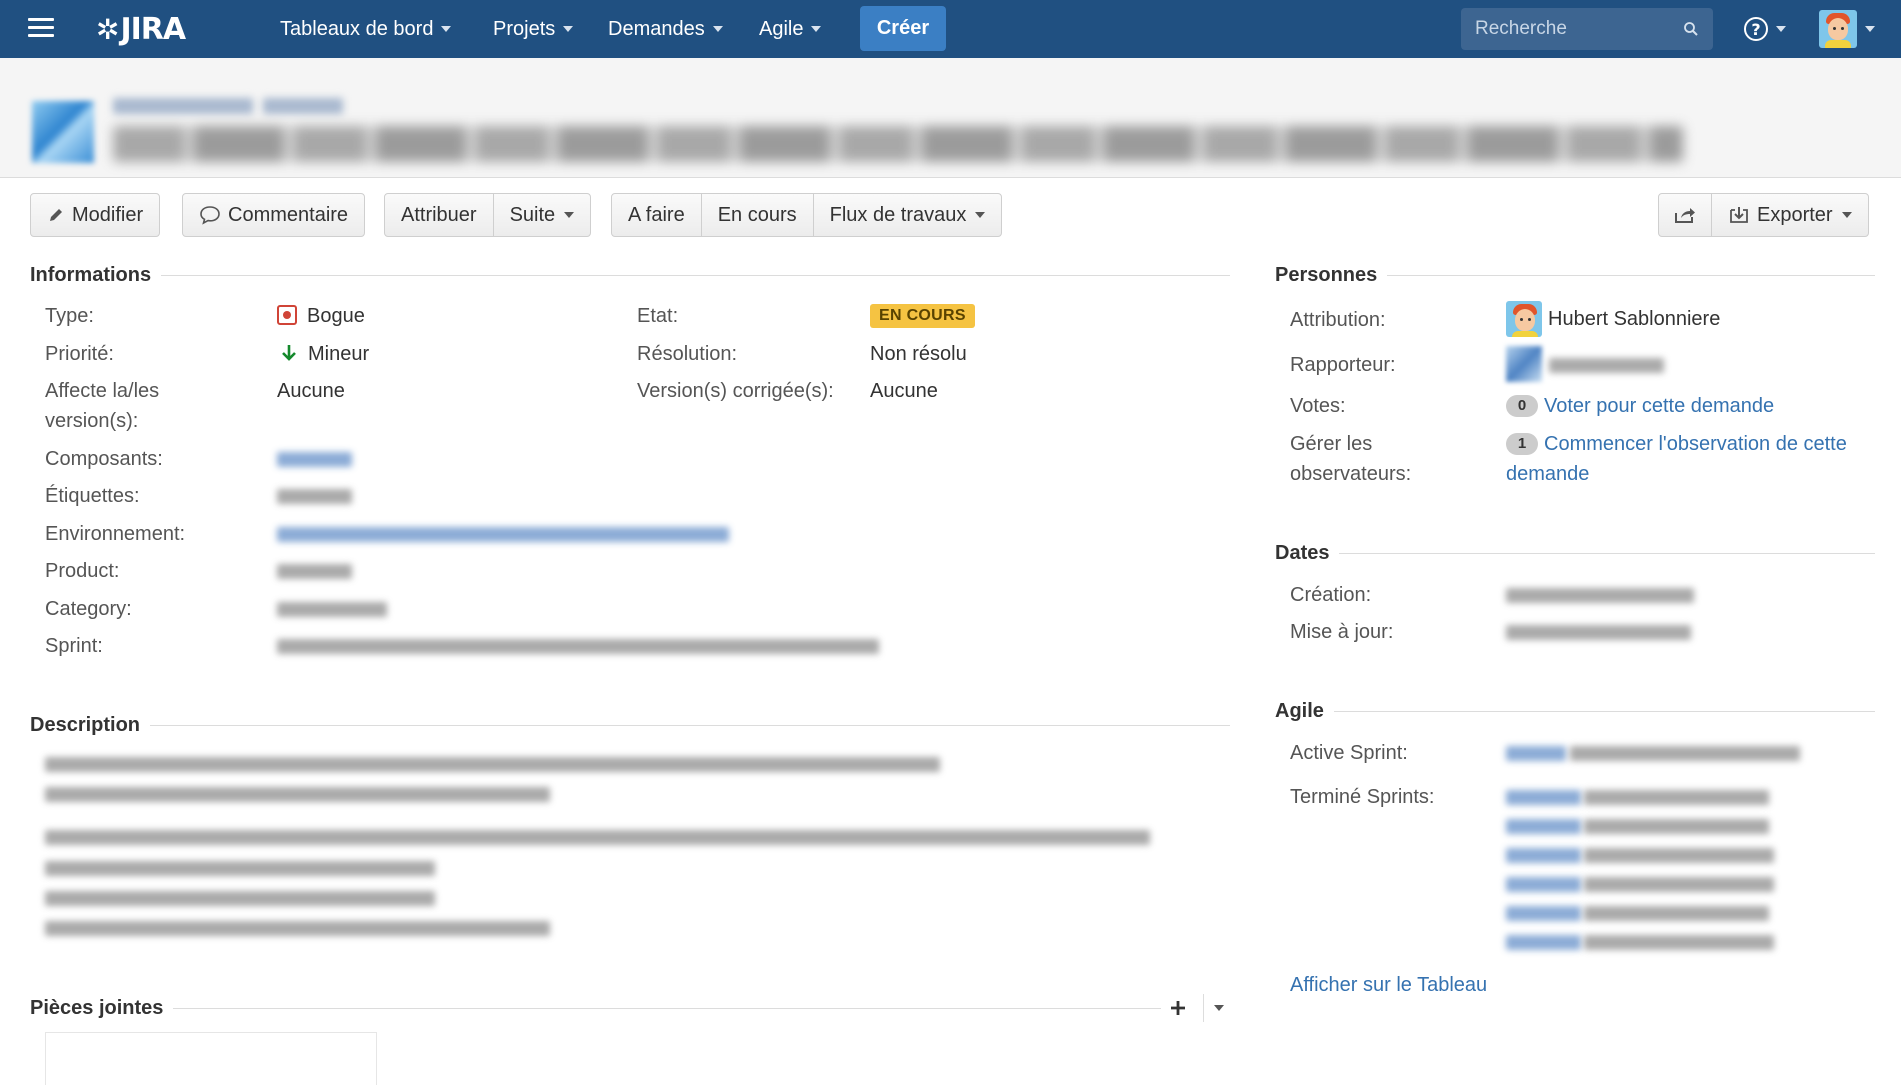 This screenshot has width=1901, height=1085. What do you see at coordinates (69, 316) in the screenshot?
I see `type-label: Type:` at bounding box center [69, 316].